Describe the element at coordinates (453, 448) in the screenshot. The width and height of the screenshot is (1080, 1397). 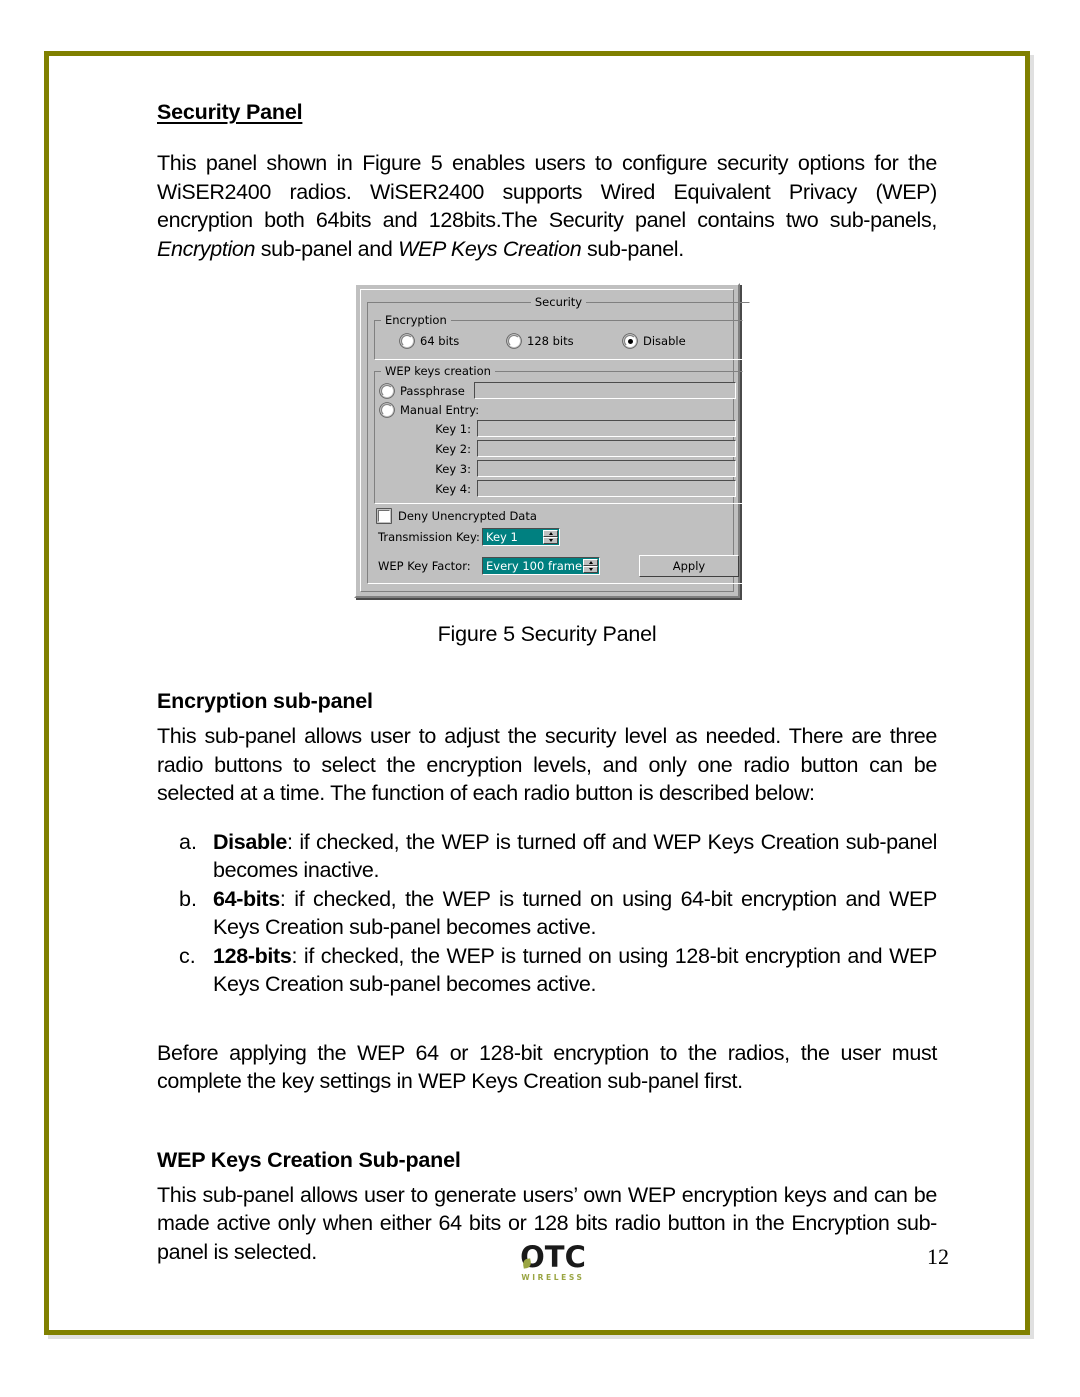
I see `key-2-label: Key 2:` at that location.